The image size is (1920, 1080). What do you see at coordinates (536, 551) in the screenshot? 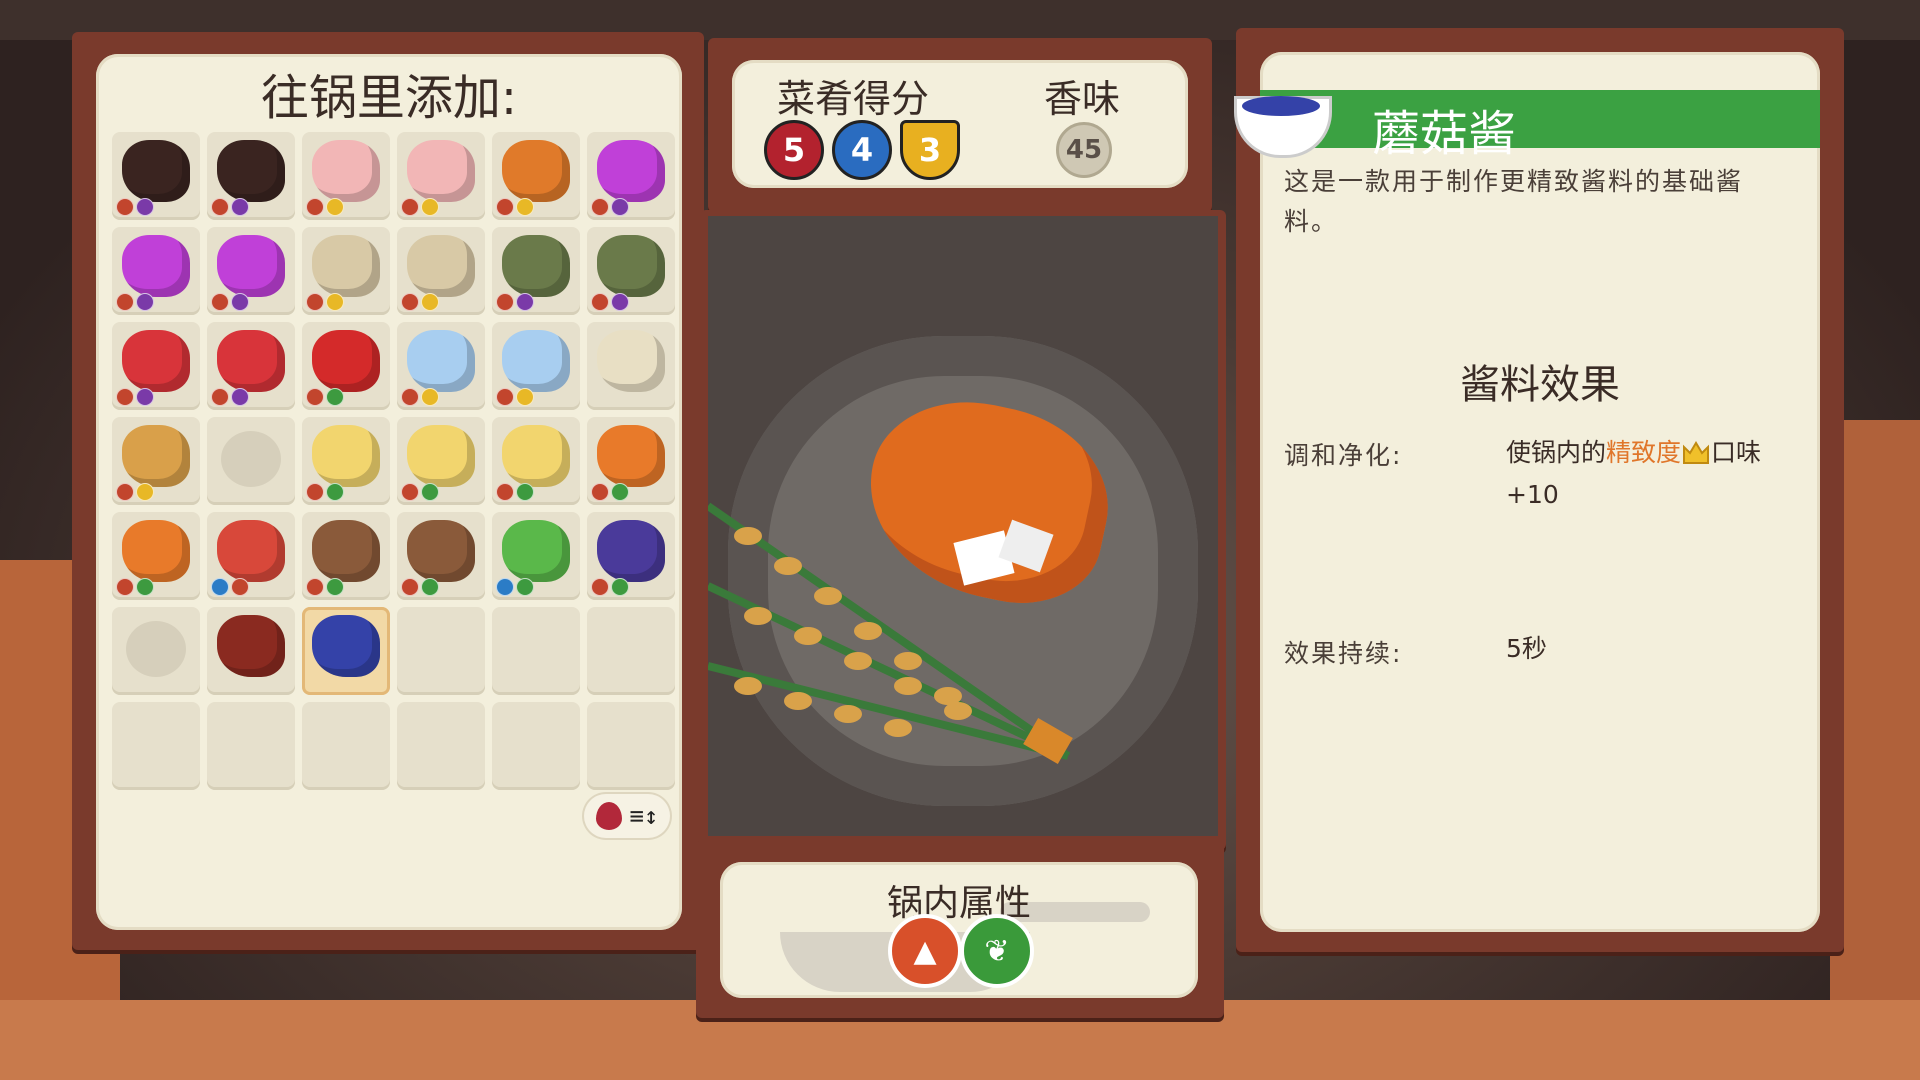
I see `green-onion-icon` at bounding box center [536, 551].